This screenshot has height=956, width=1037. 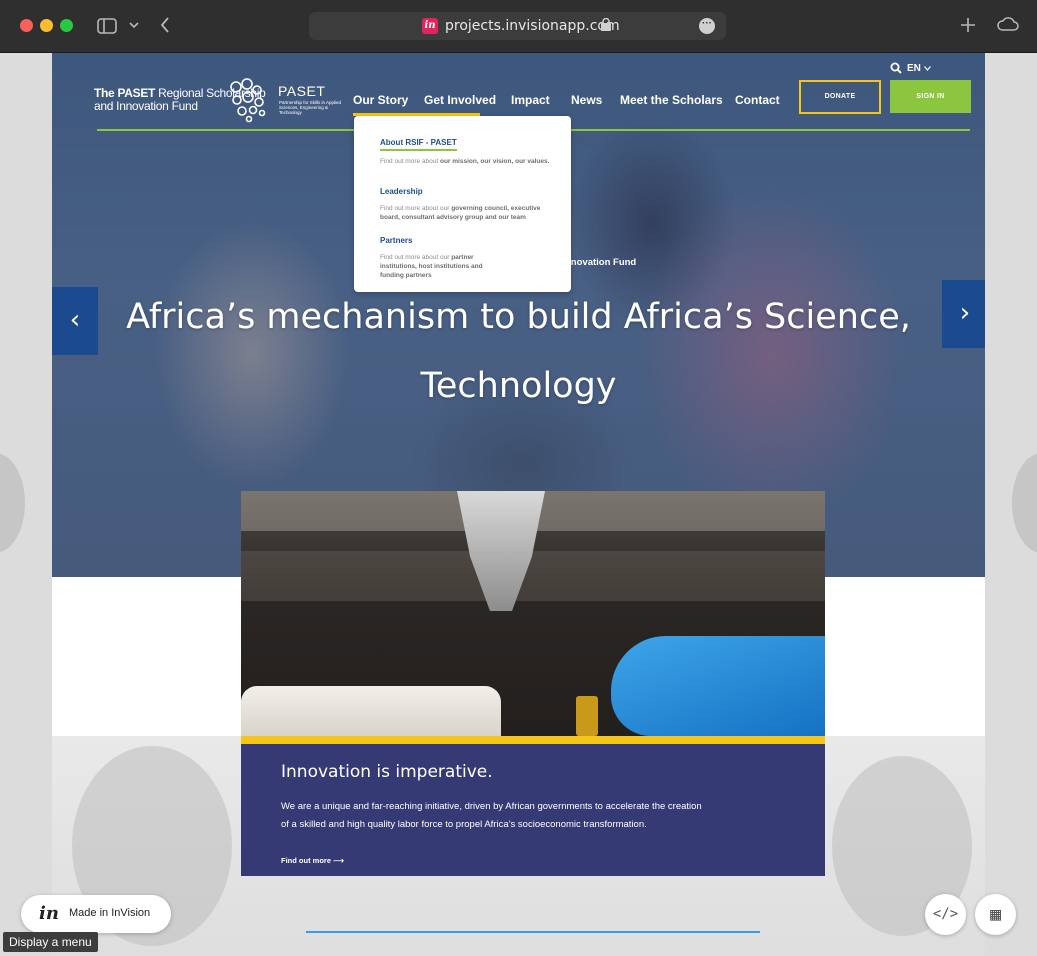 I want to click on search-icon, so click(x=896, y=68).